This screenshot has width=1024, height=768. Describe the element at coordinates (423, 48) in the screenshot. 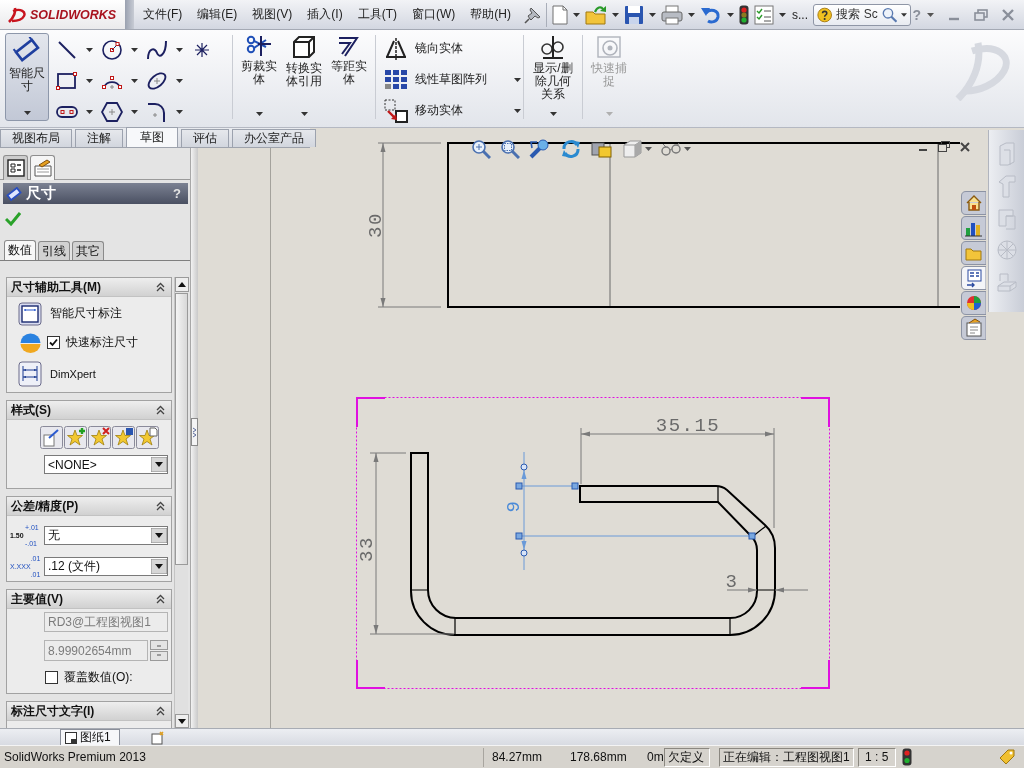

I see `mirror-button: 镜向实体` at that location.